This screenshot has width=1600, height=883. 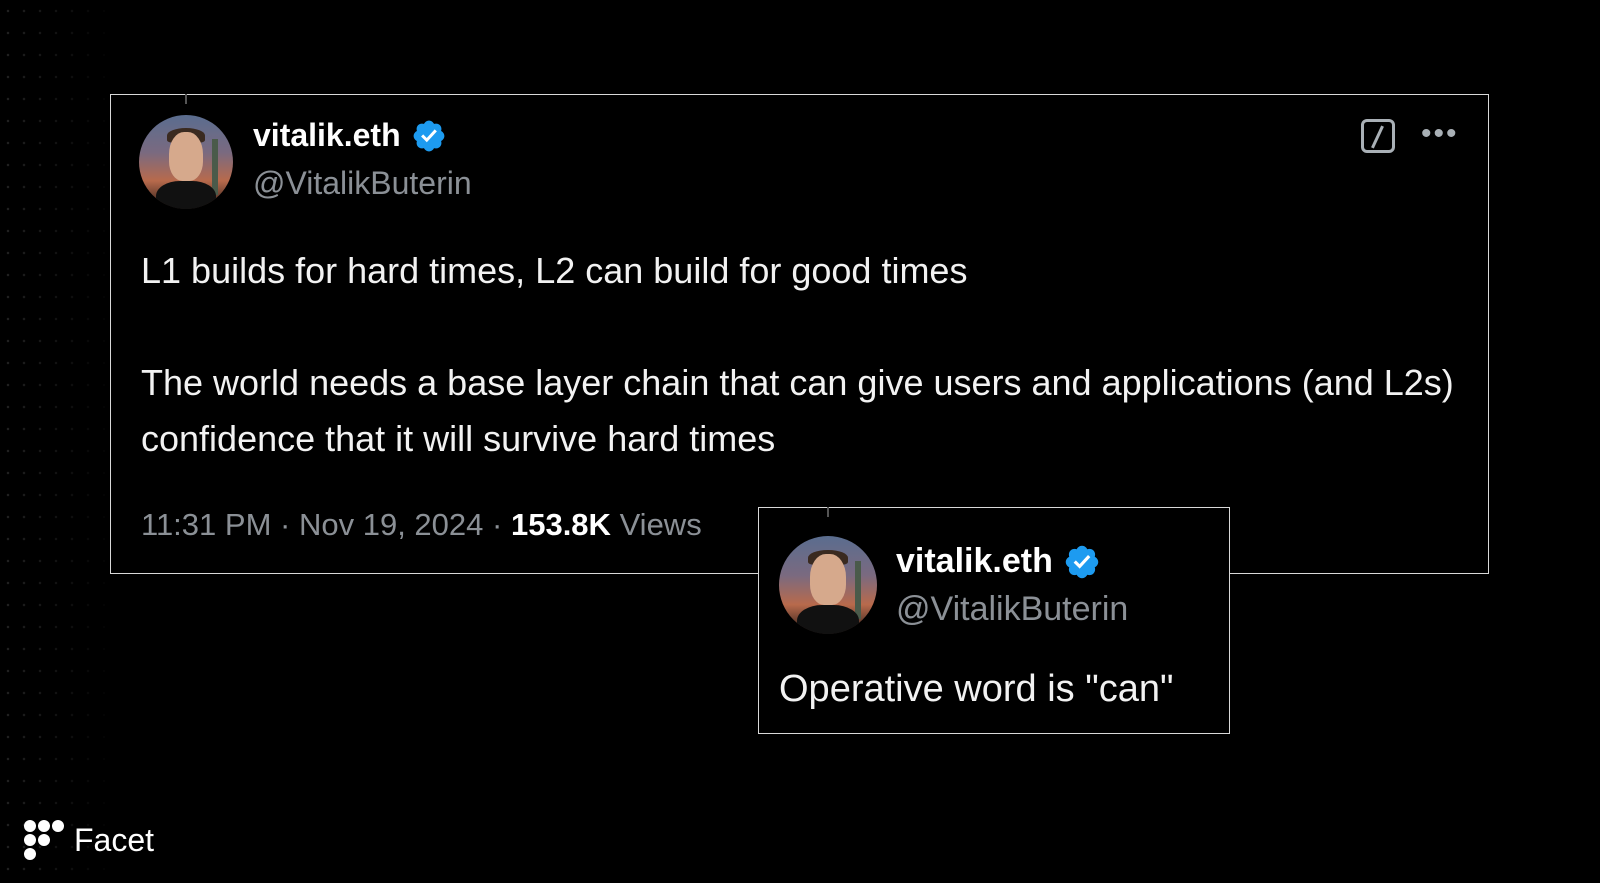 What do you see at coordinates (114, 839) in the screenshot?
I see `brand-name: Facet` at bounding box center [114, 839].